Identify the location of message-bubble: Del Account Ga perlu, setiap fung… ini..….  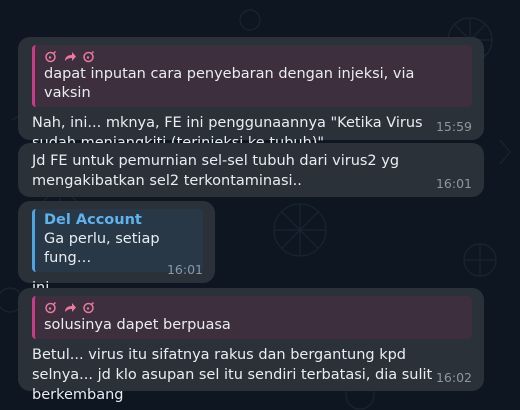
(116, 248).